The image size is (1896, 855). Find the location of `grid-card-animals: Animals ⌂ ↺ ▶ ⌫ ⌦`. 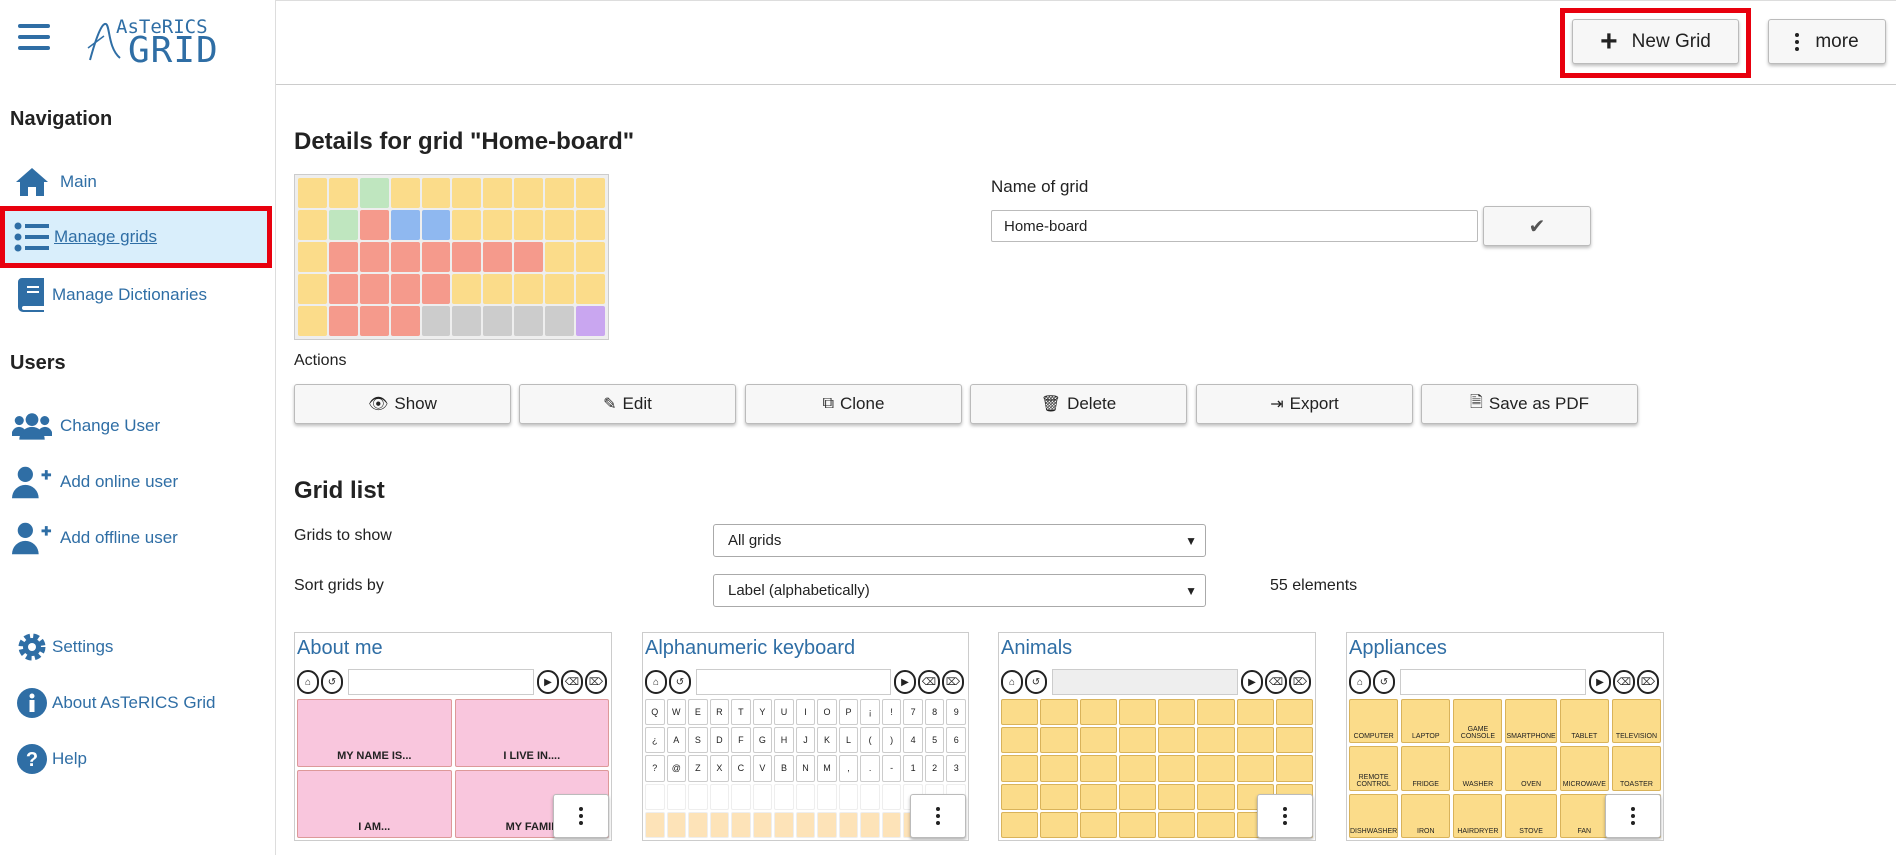

grid-card-animals: Animals ⌂ ↺ ▶ ⌫ ⌦ is located at coordinates (1157, 736).